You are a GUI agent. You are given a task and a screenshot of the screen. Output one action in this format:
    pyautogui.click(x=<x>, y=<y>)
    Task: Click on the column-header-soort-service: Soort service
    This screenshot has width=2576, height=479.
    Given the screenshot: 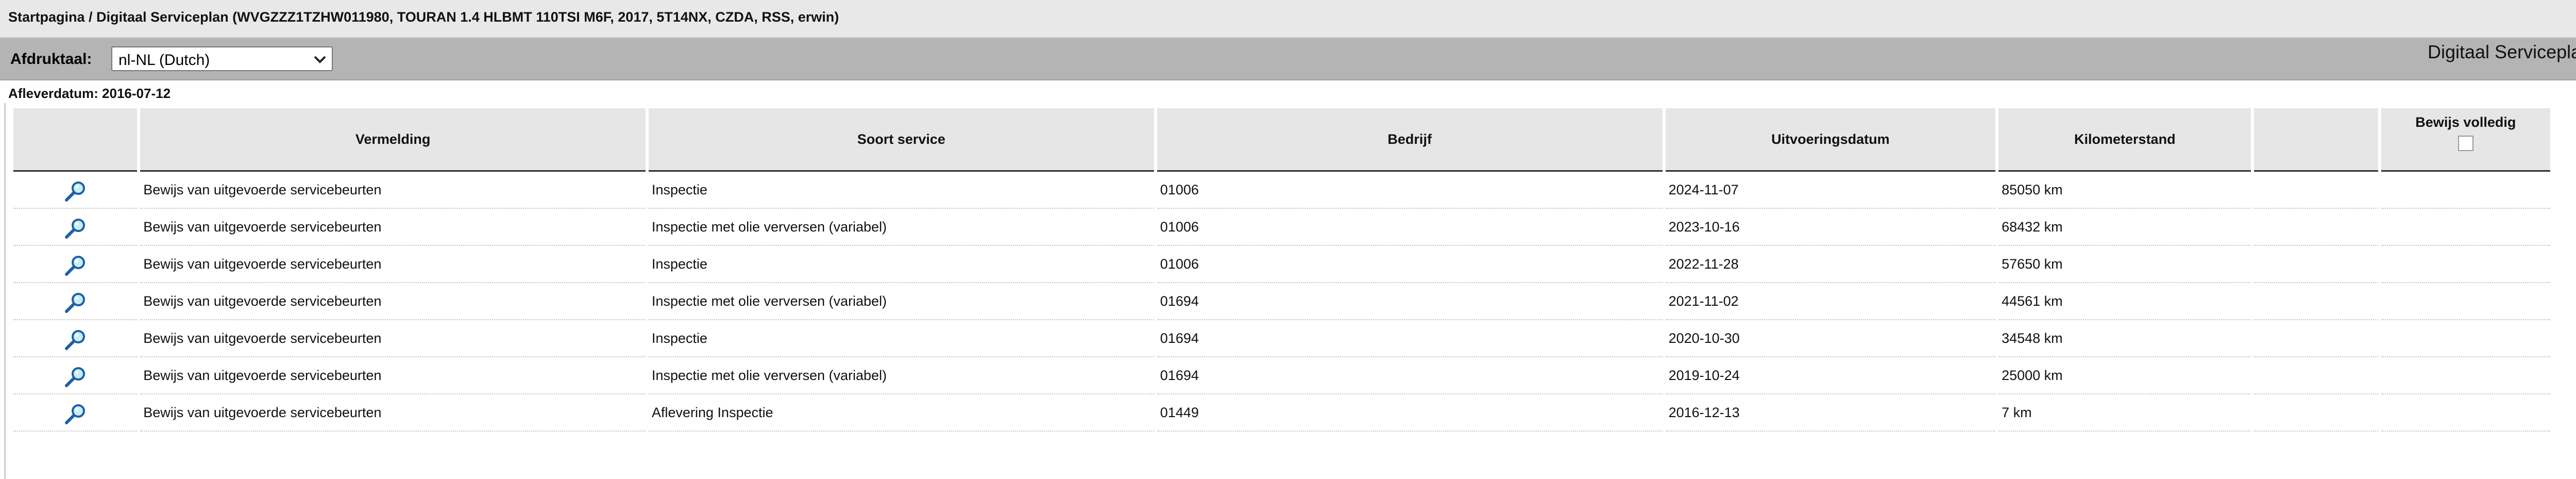 What is the action you would take?
    pyautogui.click(x=901, y=140)
    